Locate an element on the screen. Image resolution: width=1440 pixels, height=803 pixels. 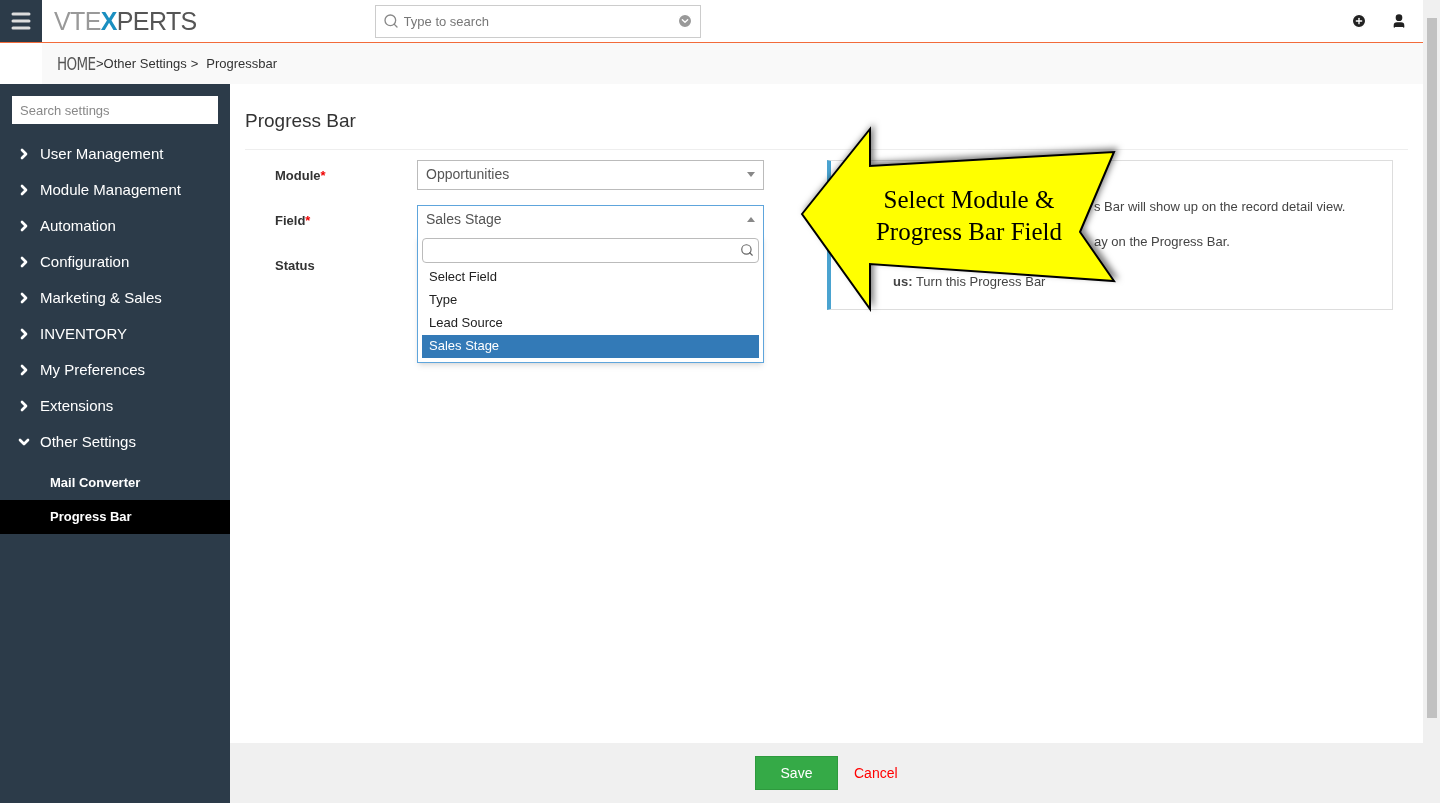
sidebar-item: Configuration is located at coordinates (115, 262).